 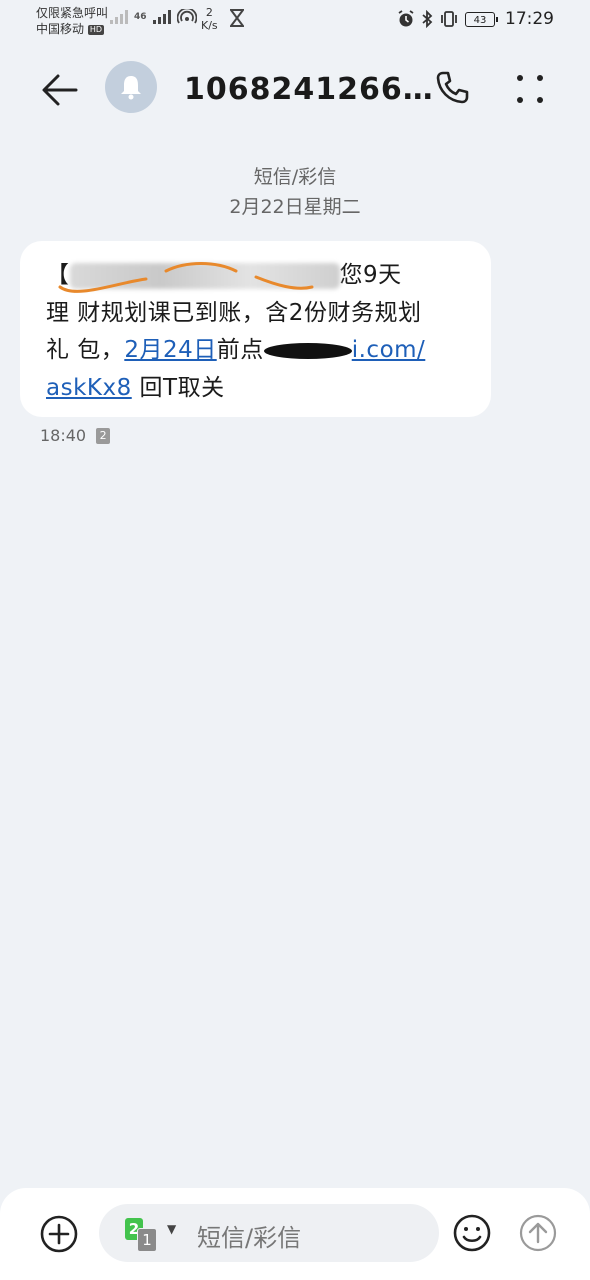 I want to click on network-speed: 2 K/s, so click(x=209, y=19).